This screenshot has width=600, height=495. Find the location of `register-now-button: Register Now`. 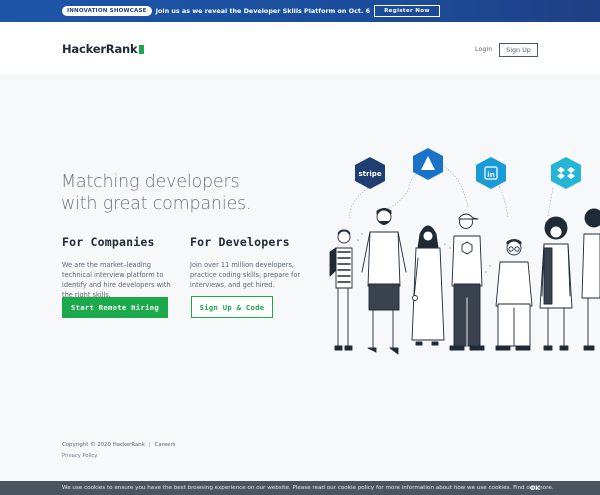

register-now-button: Register Now is located at coordinates (407, 11).